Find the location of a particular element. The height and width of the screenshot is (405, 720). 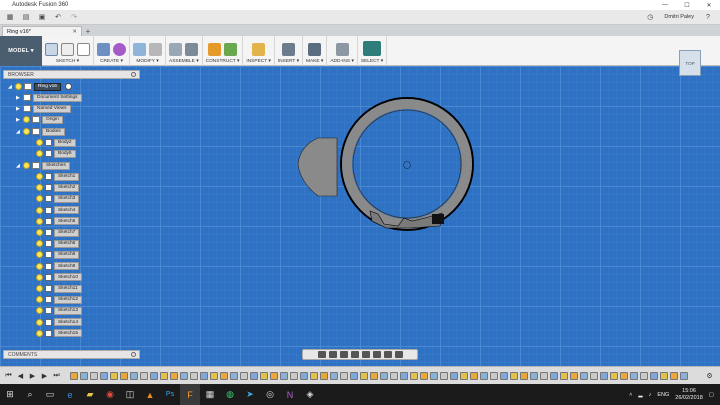

tree-sketches: ◢ Sketches is located at coordinates (43, 165).